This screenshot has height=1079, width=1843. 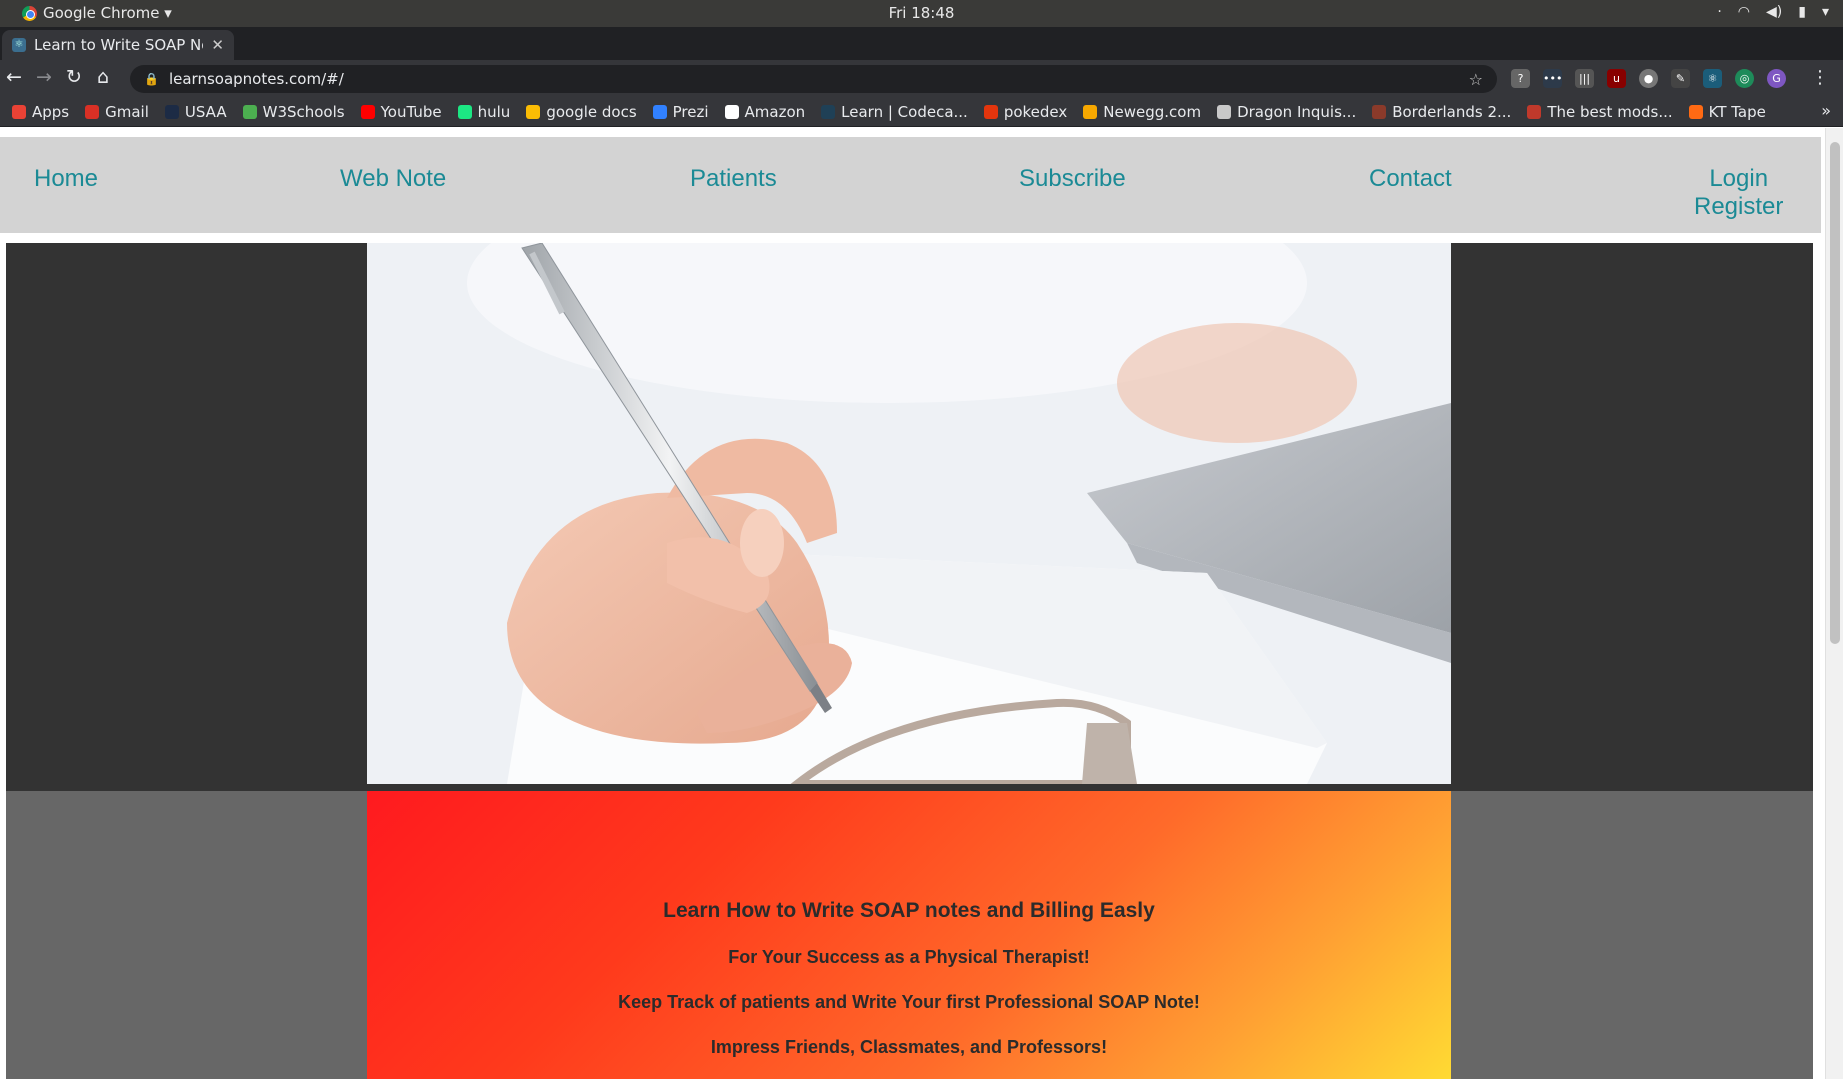 What do you see at coordinates (151, 79) in the screenshot?
I see `lock-icon: 🔒` at bounding box center [151, 79].